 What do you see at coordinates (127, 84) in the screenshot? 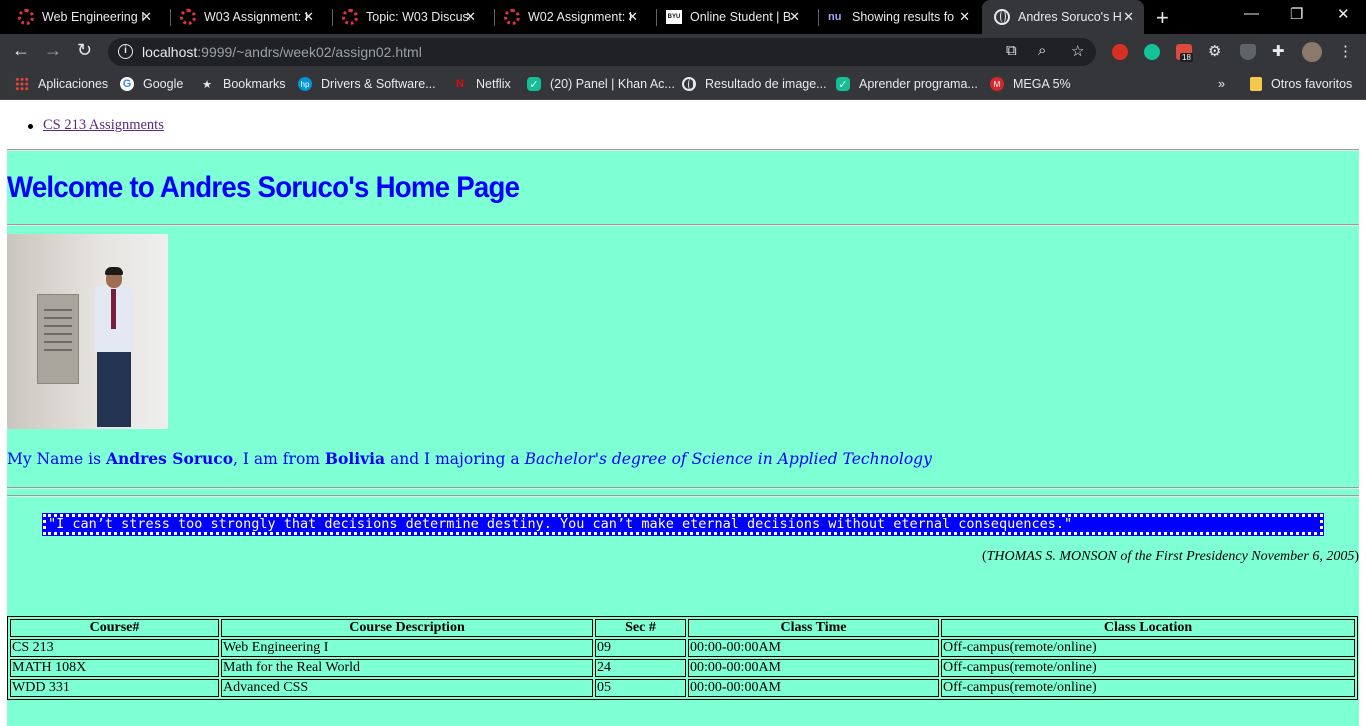
I see `google-icon: G` at bounding box center [127, 84].